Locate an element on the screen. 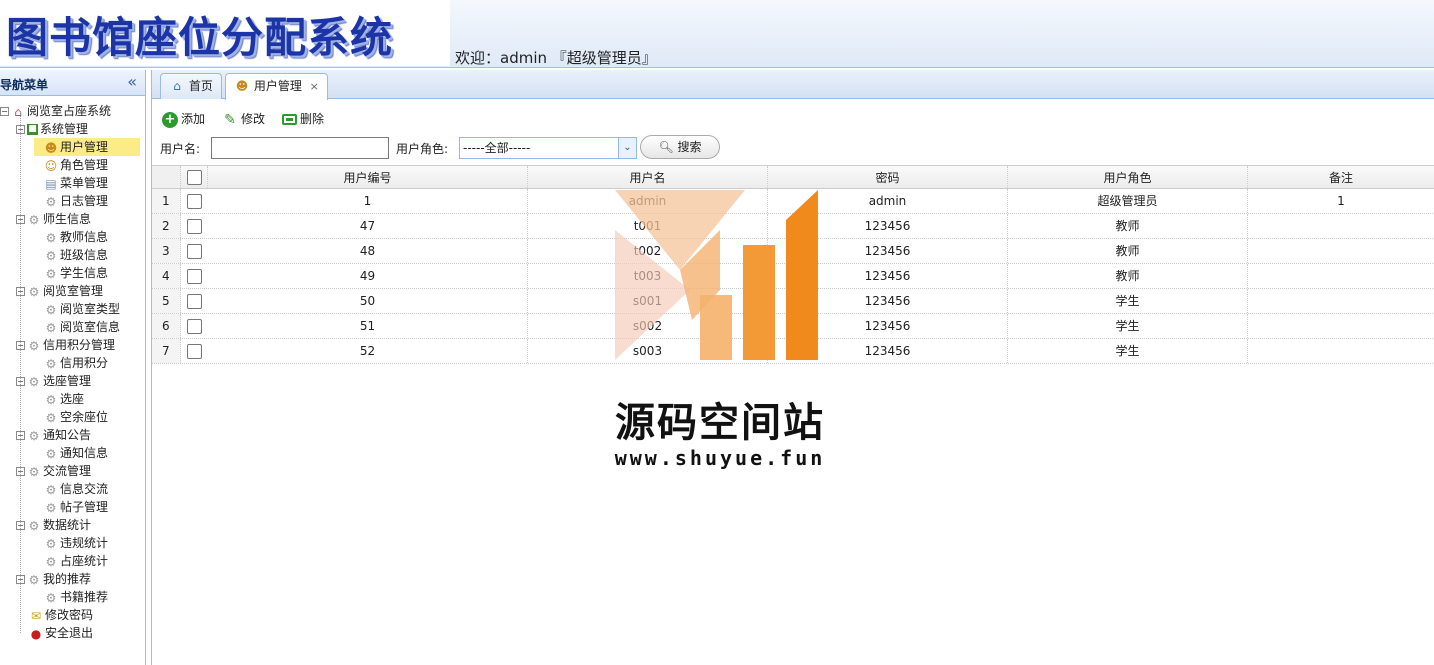 The width and height of the screenshot is (1434, 665). table-cell: 教师 is located at coordinates (1128, 251).